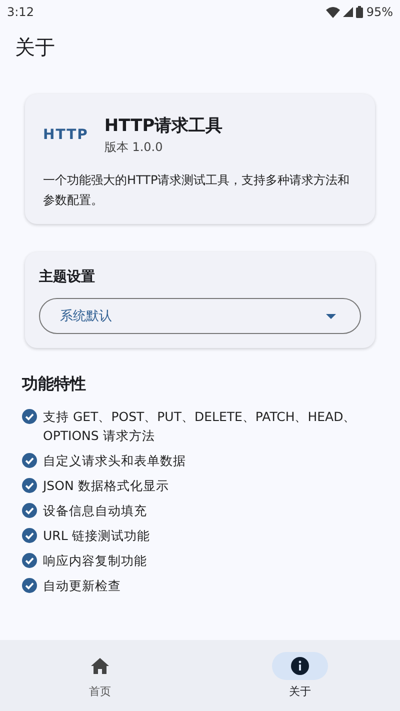 The height and width of the screenshot is (711, 400). Describe the element at coordinates (197, 190) in the screenshot. I see `app-description: 一个功能强大的HTTP请求测试工具，支持多种请求方法和参数配置。` at that location.